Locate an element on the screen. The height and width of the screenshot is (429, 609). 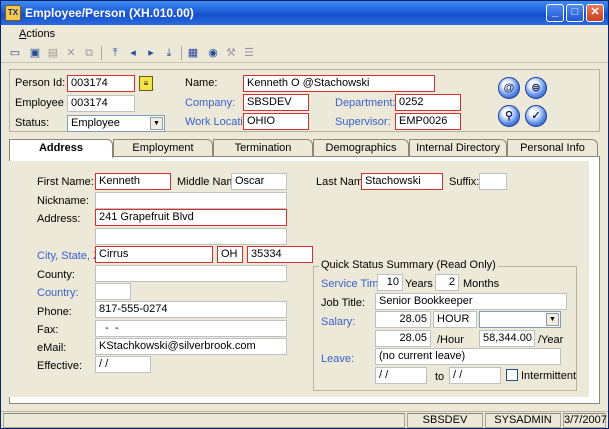
first-name-label: First Name: is located at coordinates (65, 182).